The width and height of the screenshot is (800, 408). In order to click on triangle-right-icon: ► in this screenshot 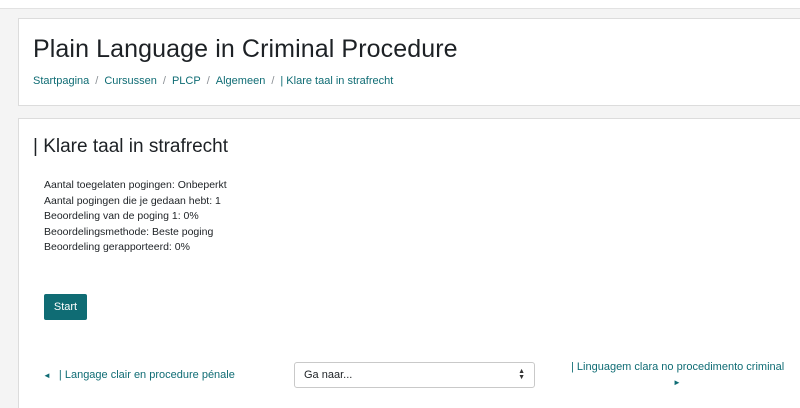, I will do `click(677, 382)`.